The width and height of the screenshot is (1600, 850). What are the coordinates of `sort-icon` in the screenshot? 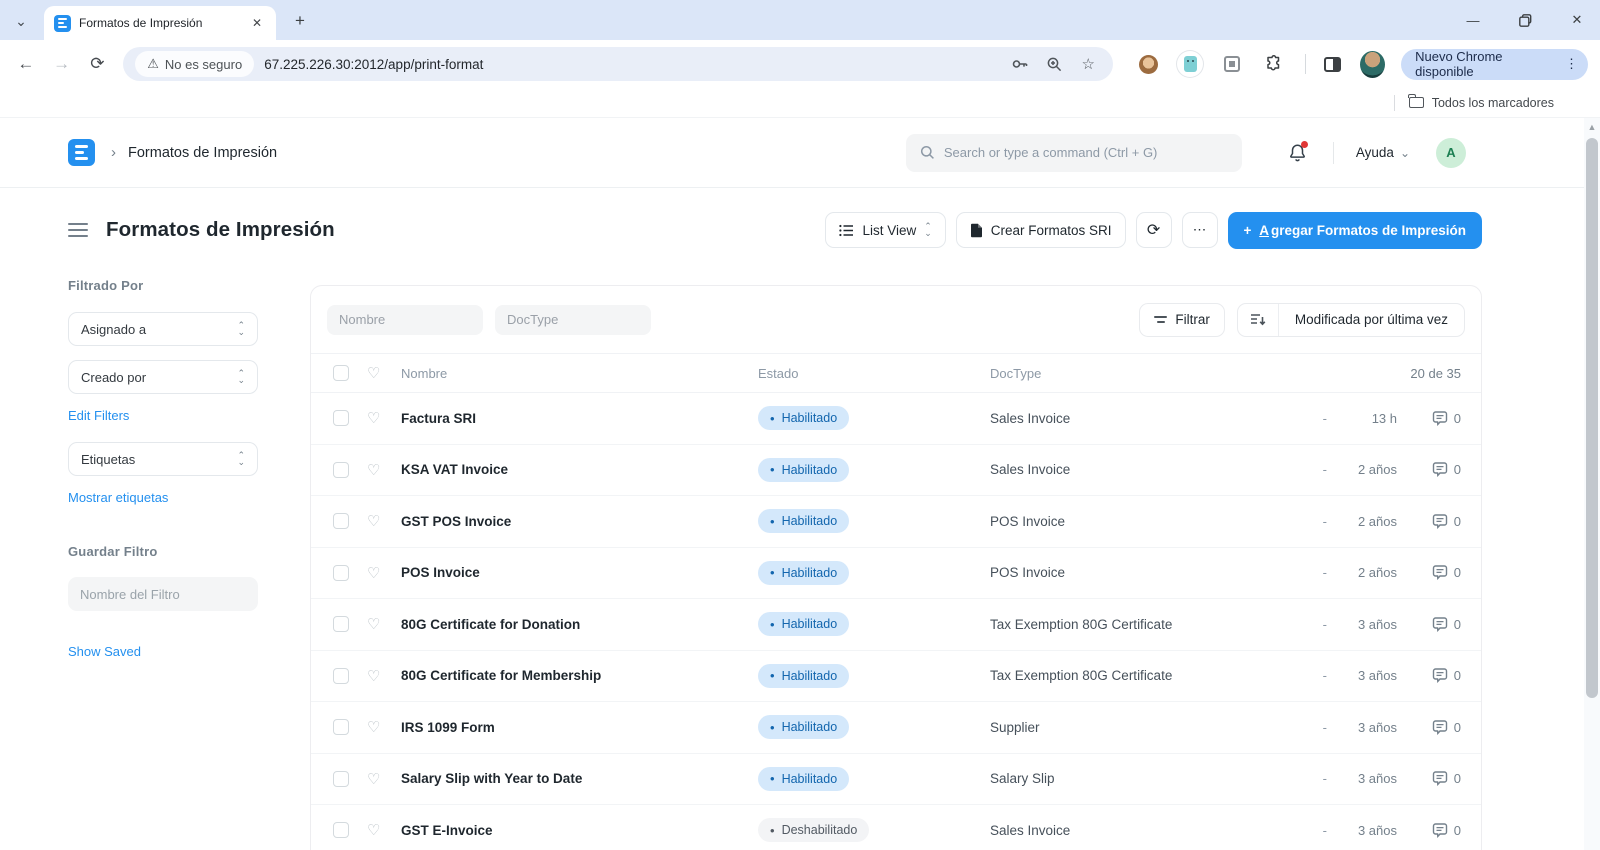 It's located at (1258, 320).